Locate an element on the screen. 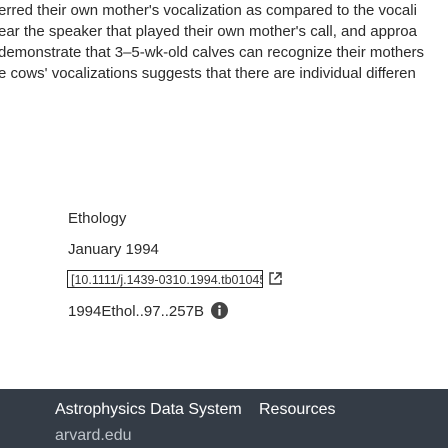  journal-name: Ethology is located at coordinates (97, 218).